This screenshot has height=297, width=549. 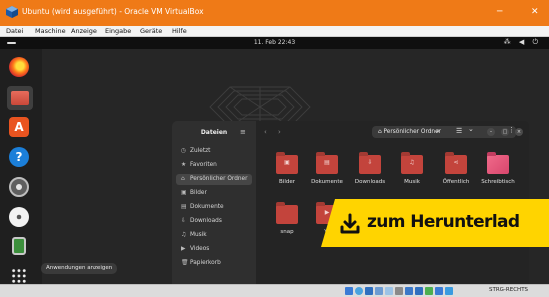 What do you see at coordinates (511, 130) in the screenshot?
I see `path-menu-icon: ⋮` at bounding box center [511, 130].